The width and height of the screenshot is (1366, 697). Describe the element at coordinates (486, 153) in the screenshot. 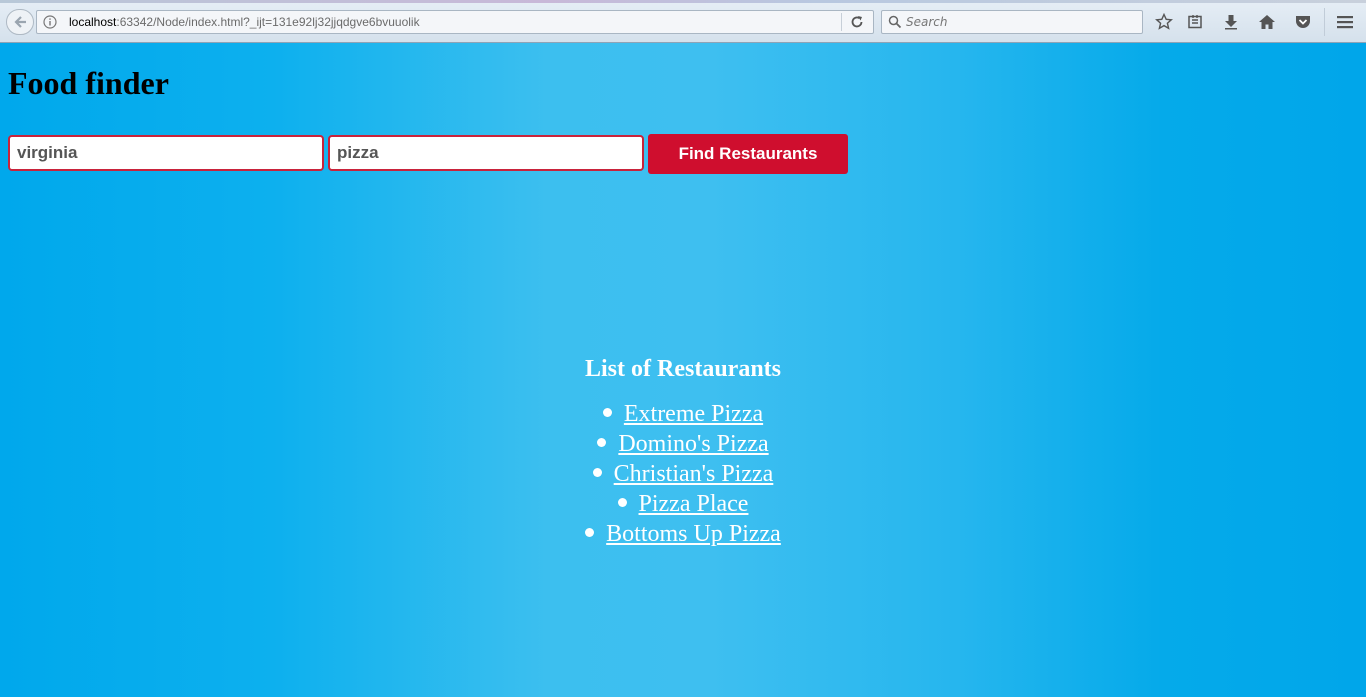

I see `food-input` at that location.